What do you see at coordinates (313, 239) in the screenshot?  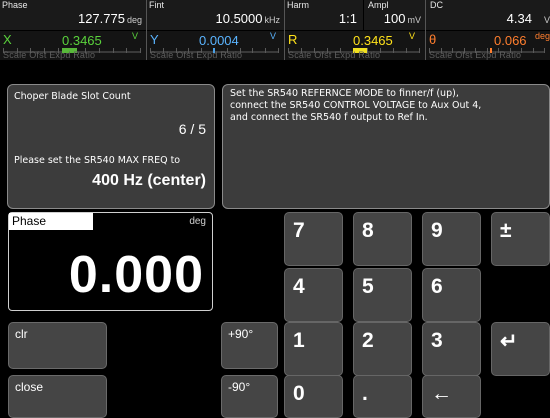 I see `key-7: 7` at bounding box center [313, 239].